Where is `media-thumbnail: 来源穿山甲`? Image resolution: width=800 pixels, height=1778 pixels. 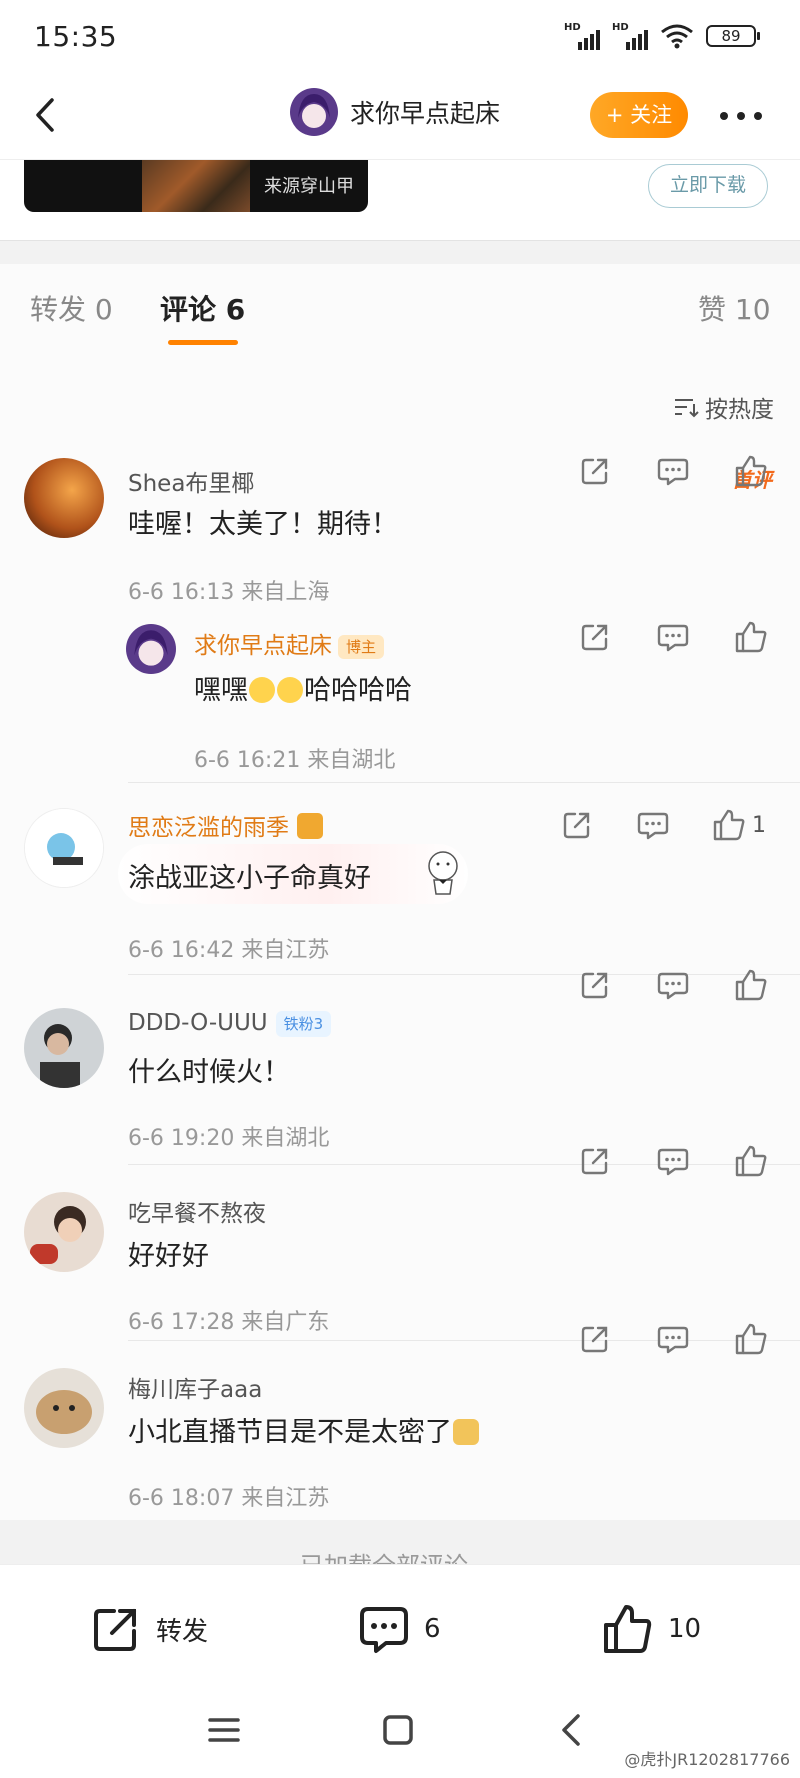
media-thumbnail: 来源穿山甲 is located at coordinates (196, 186).